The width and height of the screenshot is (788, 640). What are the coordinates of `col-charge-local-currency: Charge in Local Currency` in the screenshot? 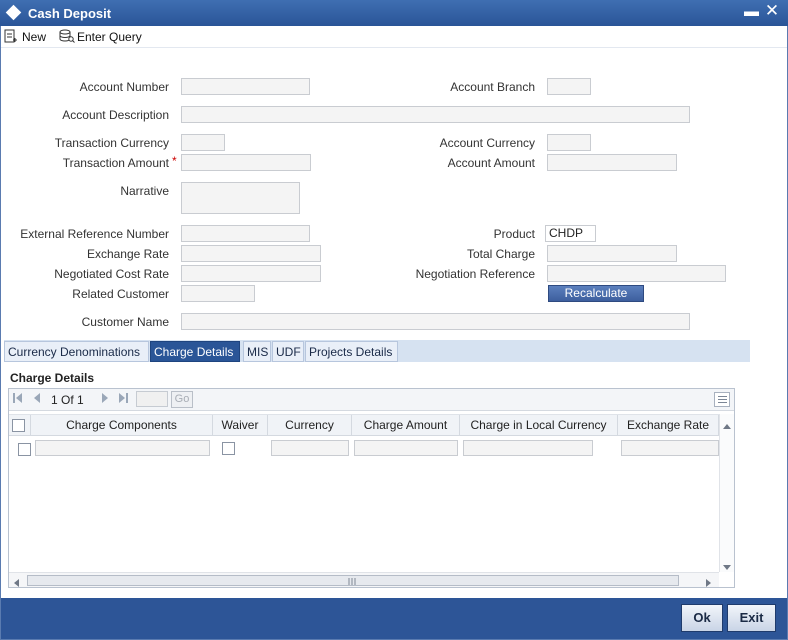 It's located at (539, 425).